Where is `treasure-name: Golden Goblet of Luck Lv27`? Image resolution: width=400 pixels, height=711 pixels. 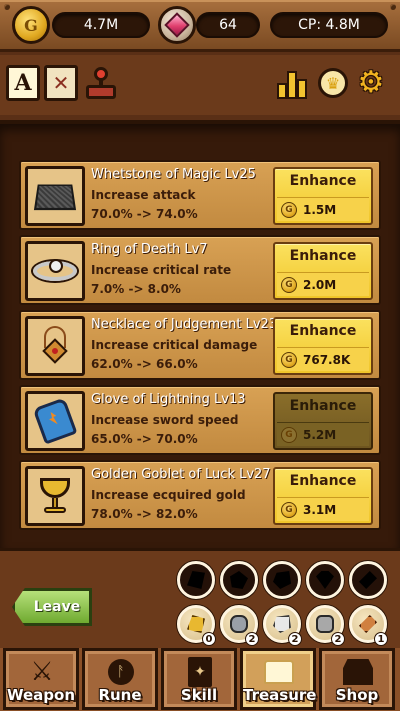 treasure-name: Golden Goblet of Luck Lv27 is located at coordinates (181, 474).